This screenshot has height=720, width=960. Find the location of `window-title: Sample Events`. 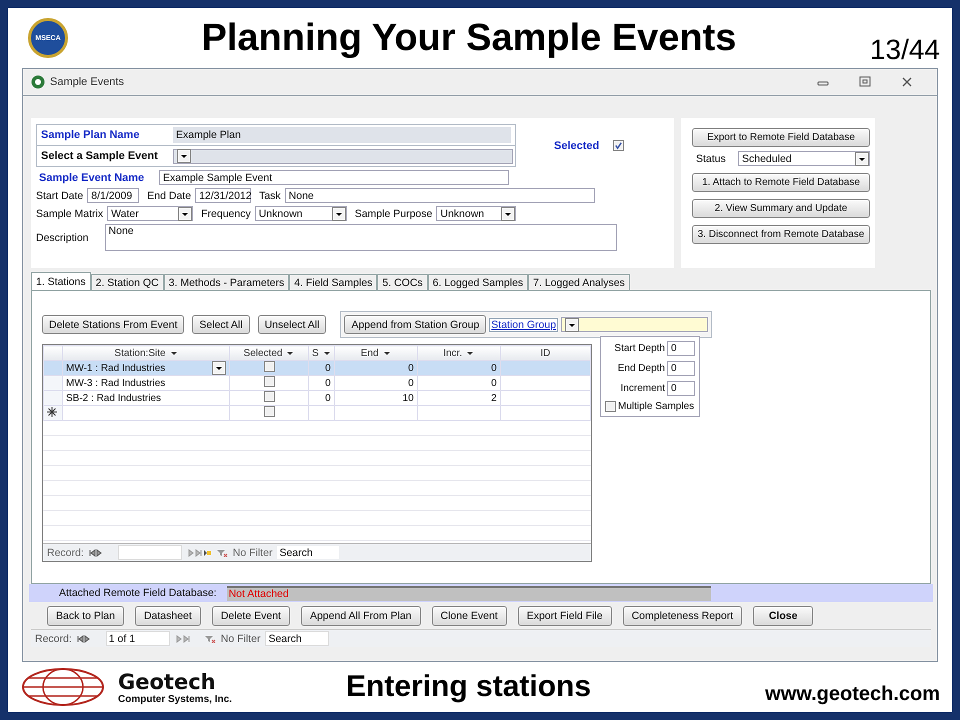

window-title: Sample Events is located at coordinates (87, 82).